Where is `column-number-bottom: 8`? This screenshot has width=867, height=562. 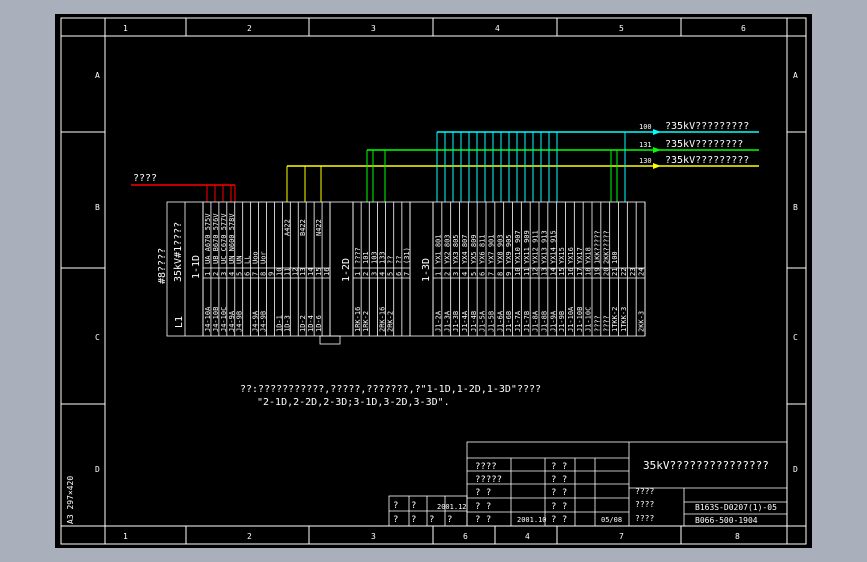 column-number-bottom: 8 is located at coordinates (737, 536).